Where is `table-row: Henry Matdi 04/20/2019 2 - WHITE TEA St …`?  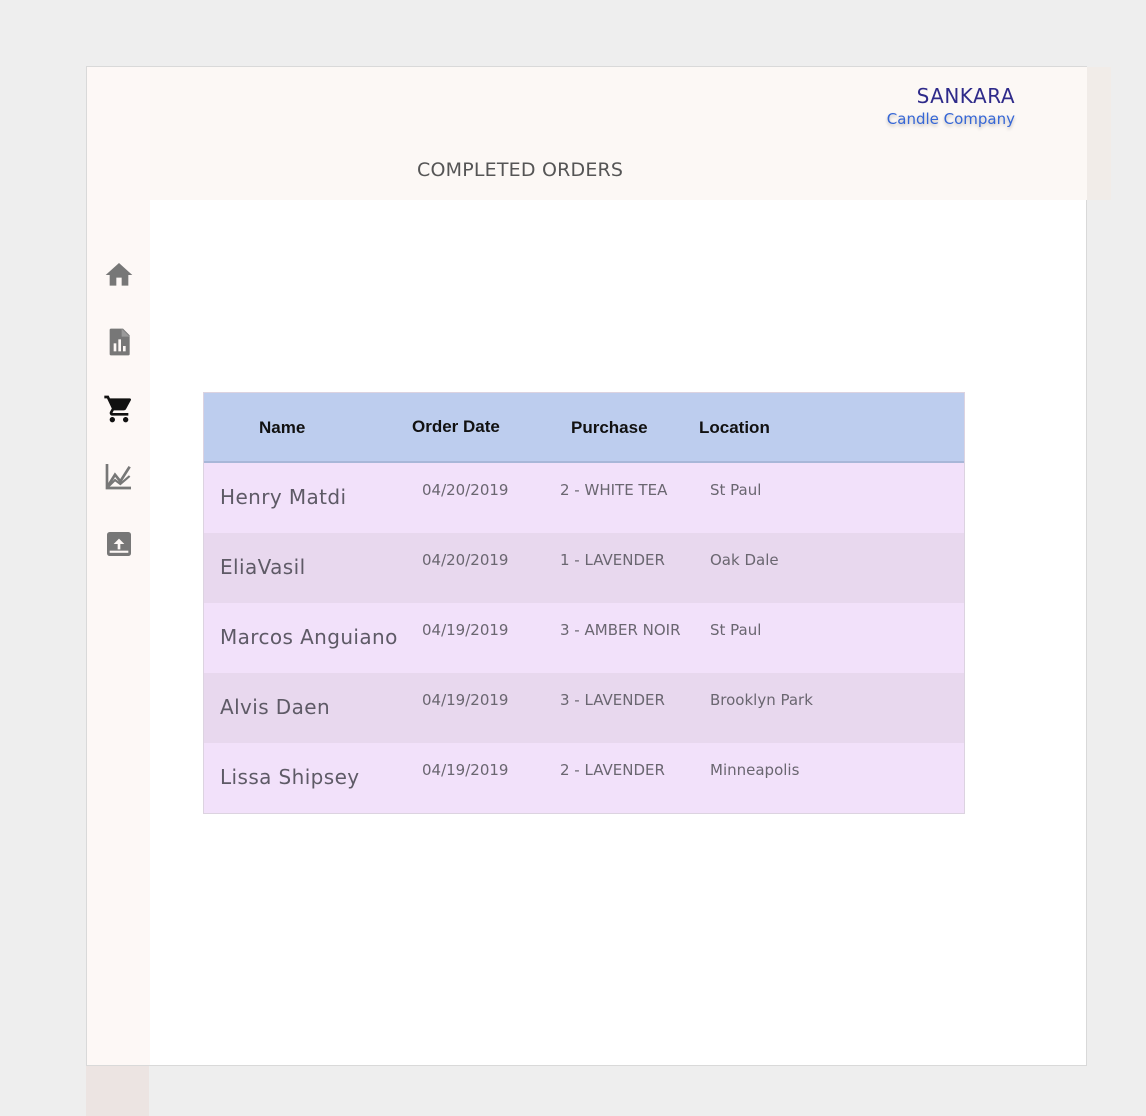 table-row: Henry Matdi 04/20/2019 2 - WHITE TEA St … is located at coordinates (584, 498).